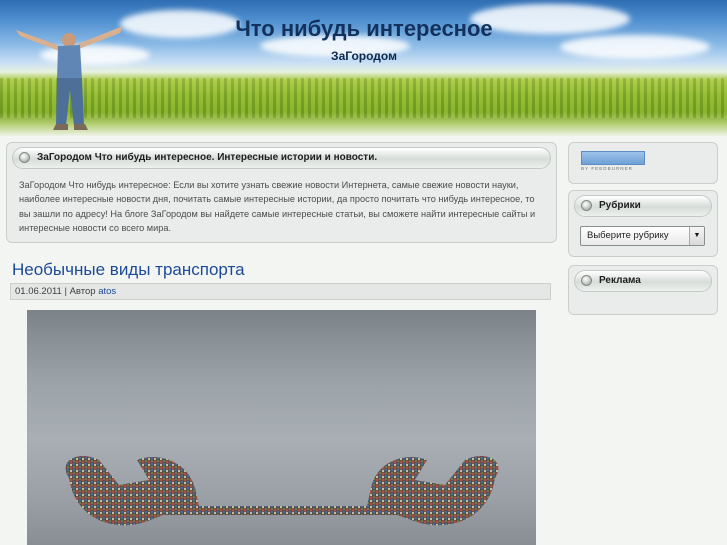  What do you see at coordinates (628, 235) in the screenshot?
I see `categories-select-value: Выберите рубрику` at bounding box center [628, 235].